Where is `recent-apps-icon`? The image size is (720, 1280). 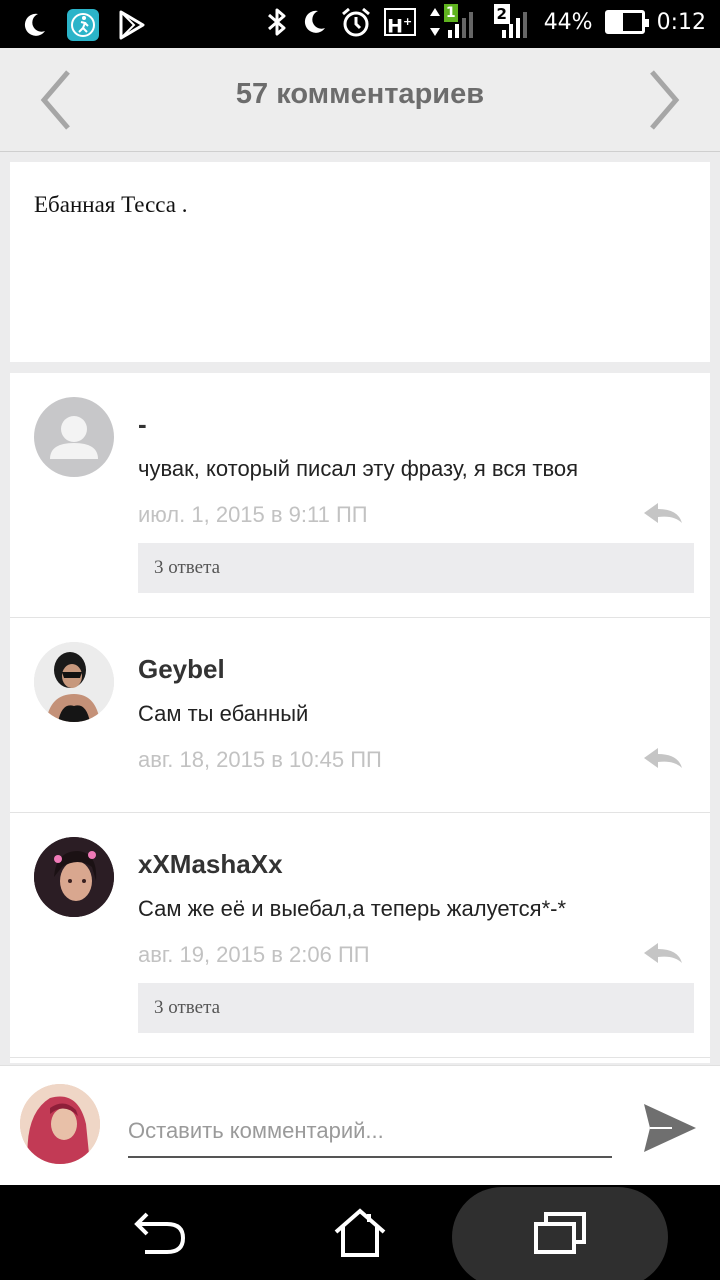
recent-apps-icon is located at coordinates (560, 1233).